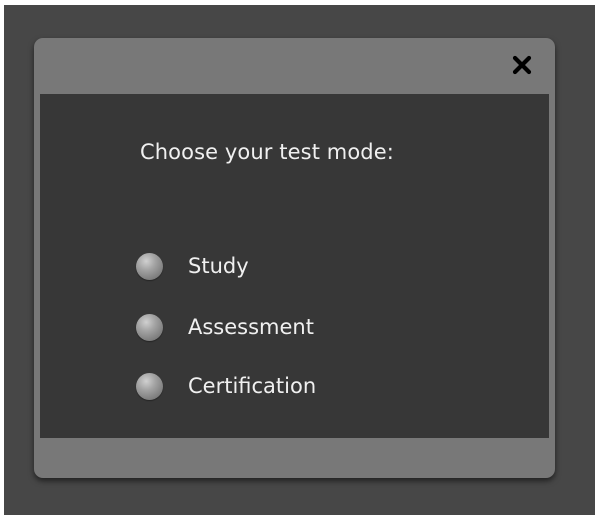 The width and height of the screenshot is (595, 519). Describe the element at coordinates (149, 327) in the screenshot. I see `assessment-radio` at that location.